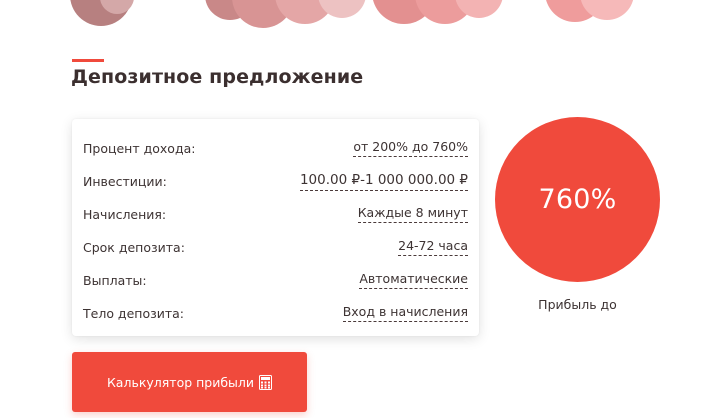  Describe the element at coordinates (88, 60) in the screenshot. I see `title-accent-line` at that location.